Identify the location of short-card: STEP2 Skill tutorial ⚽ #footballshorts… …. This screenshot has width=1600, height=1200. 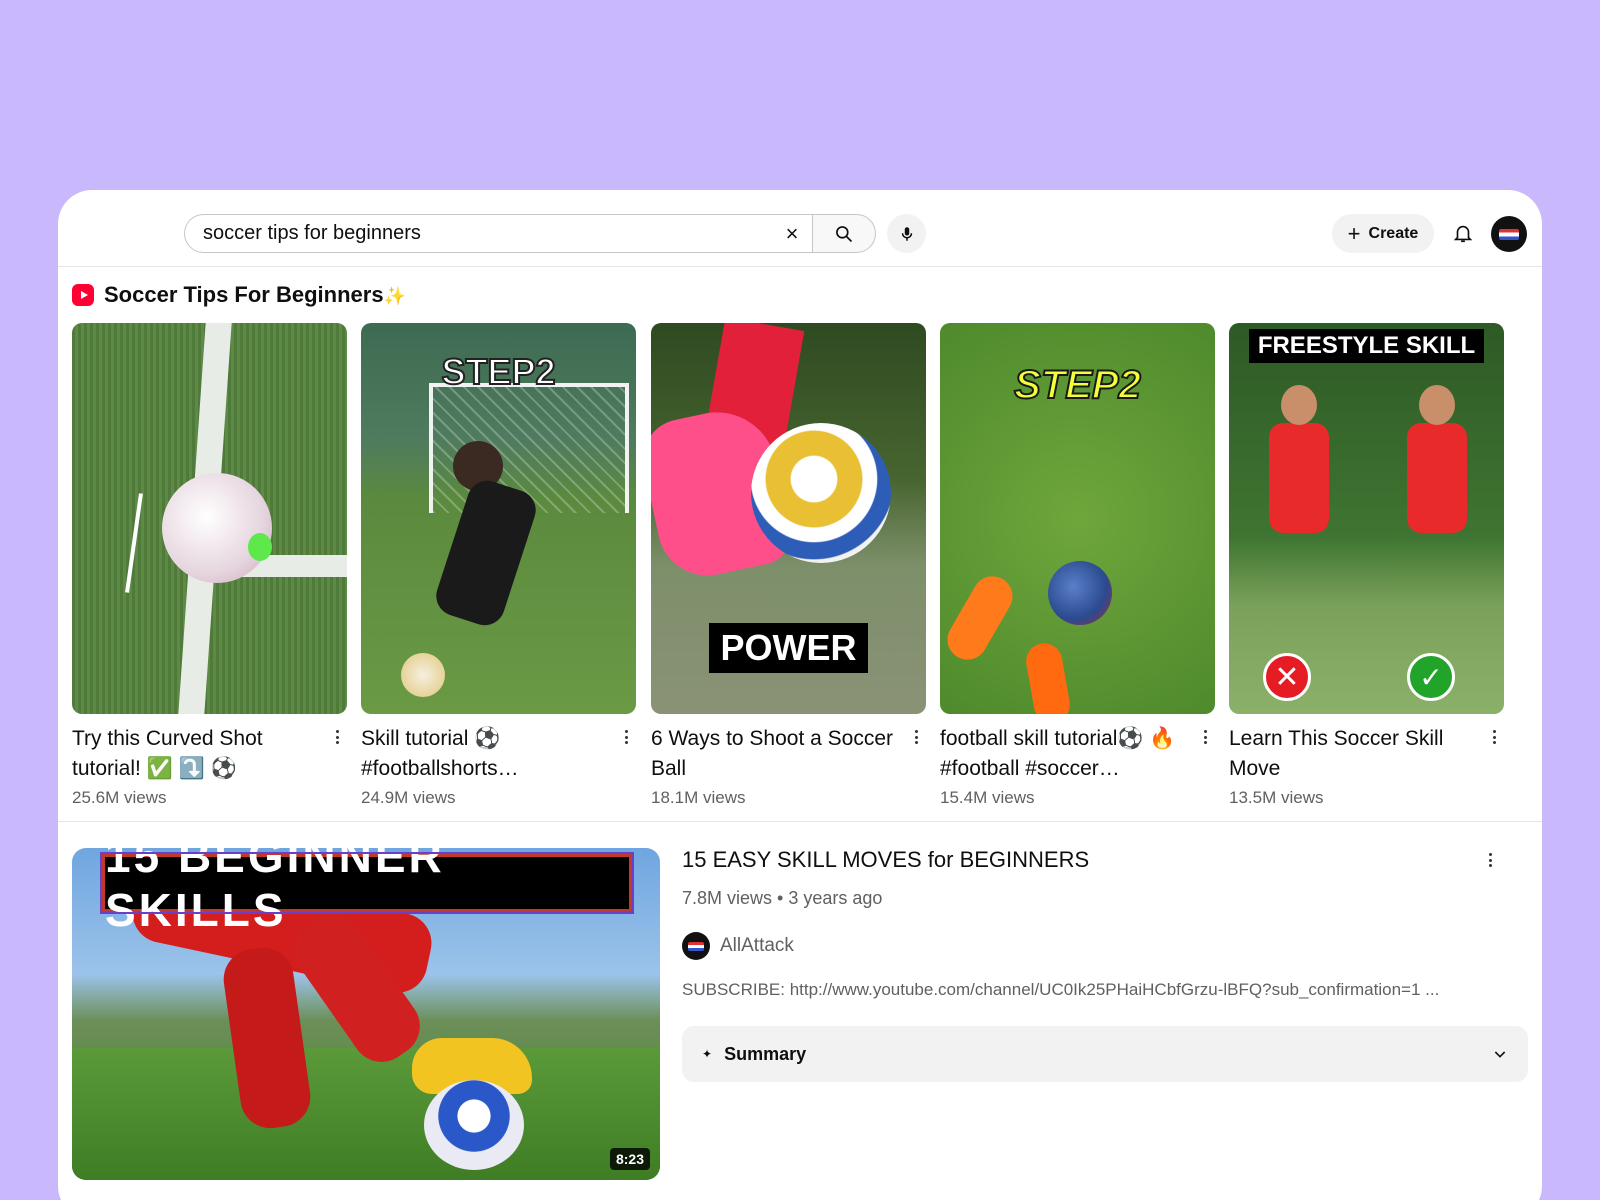
(498, 565).